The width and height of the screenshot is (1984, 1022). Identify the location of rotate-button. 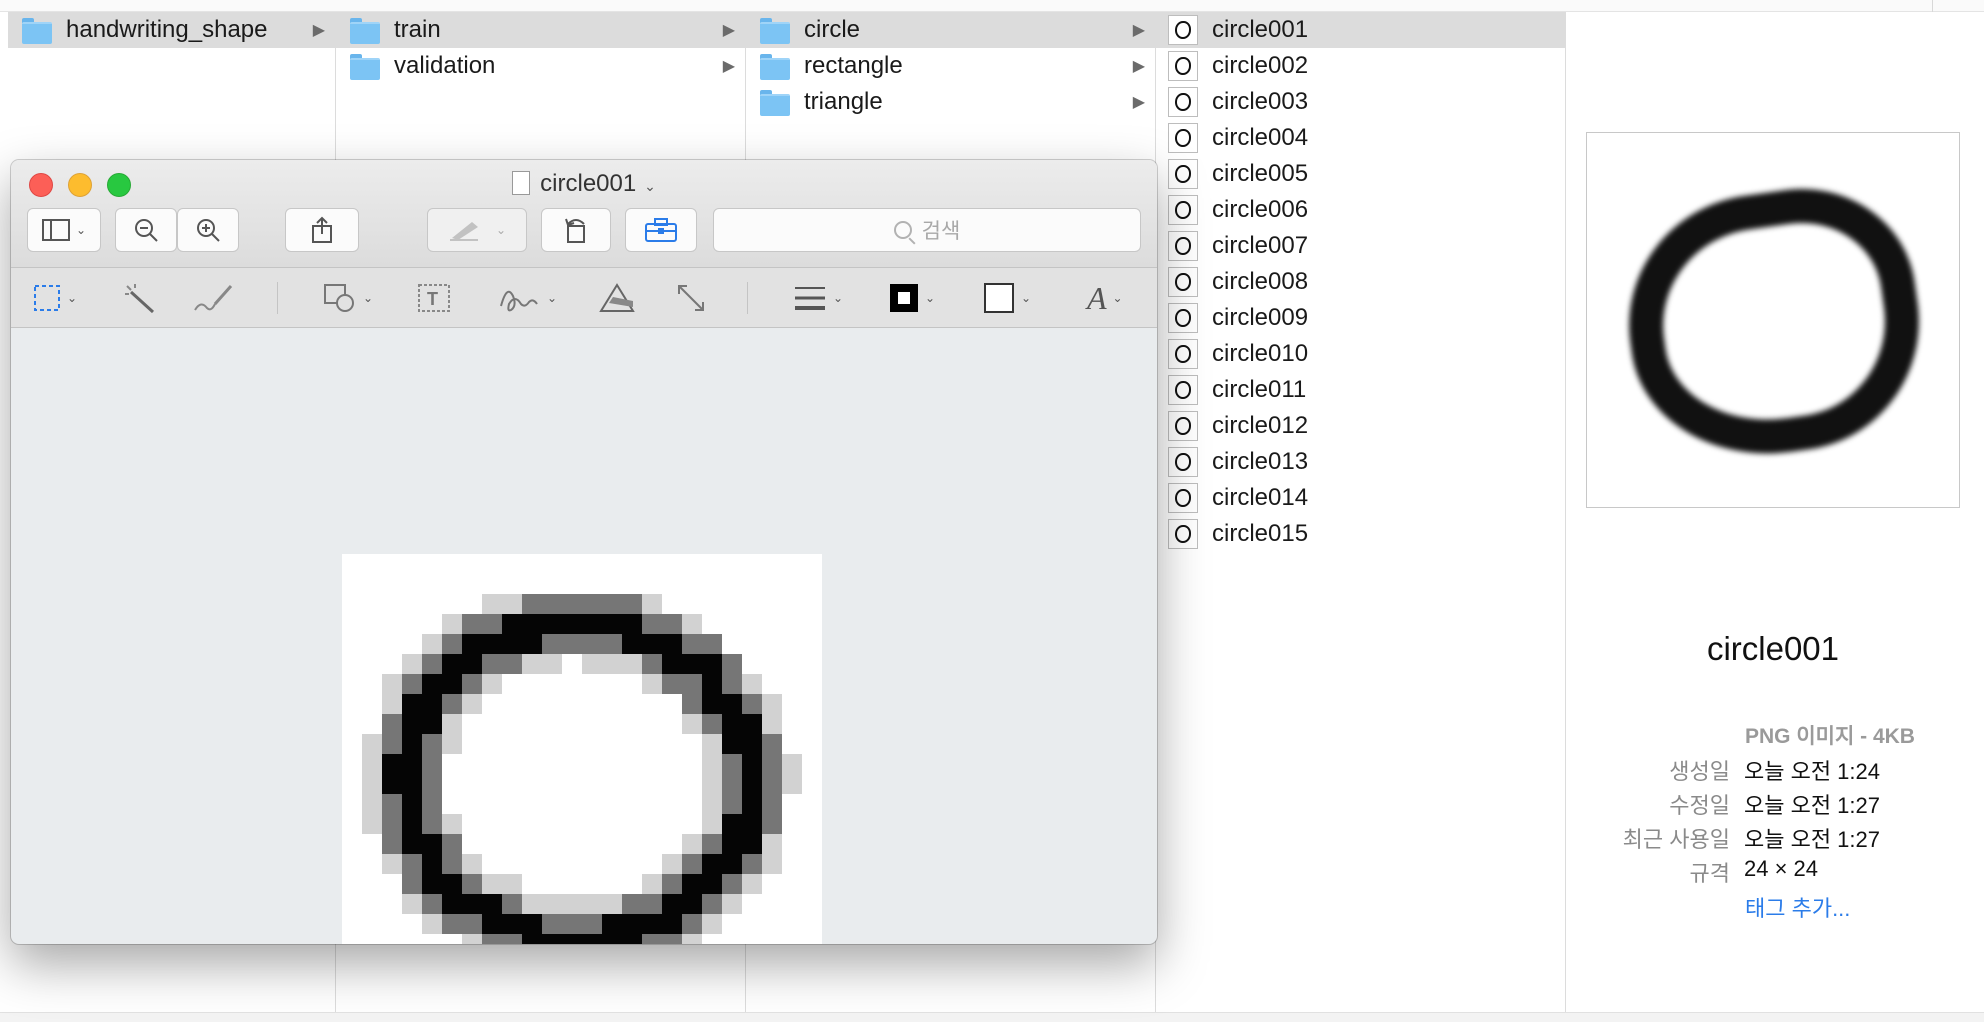
(576, 230).